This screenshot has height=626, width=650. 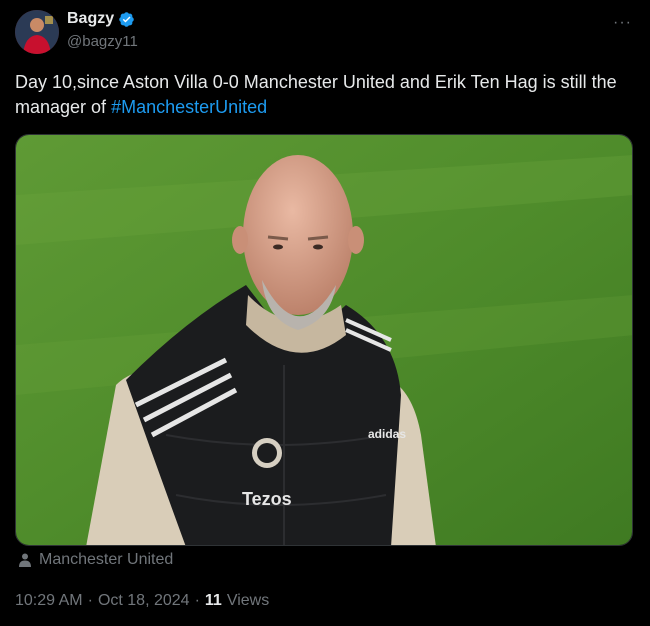 I want to click on author-handle: @bagzy11, so click(x=102, y=41).